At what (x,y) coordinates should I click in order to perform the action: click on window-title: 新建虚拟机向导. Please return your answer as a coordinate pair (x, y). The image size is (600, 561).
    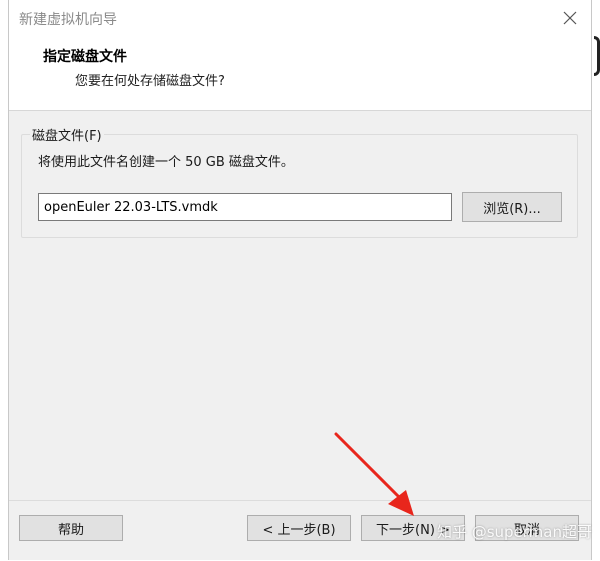
    Looking at the image, I should click on (68, 20).